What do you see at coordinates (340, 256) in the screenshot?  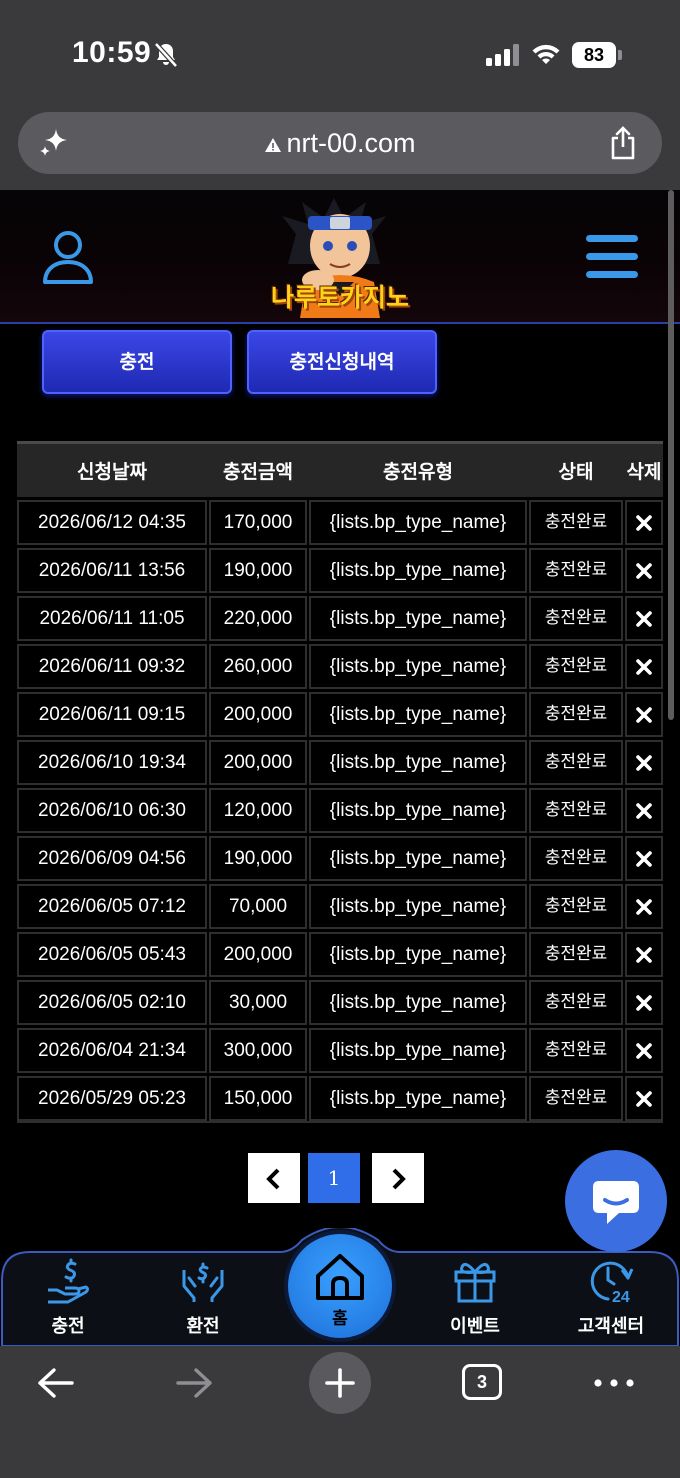 I see `site-logo: 나루토카지노` at bounding box center [340, 256].